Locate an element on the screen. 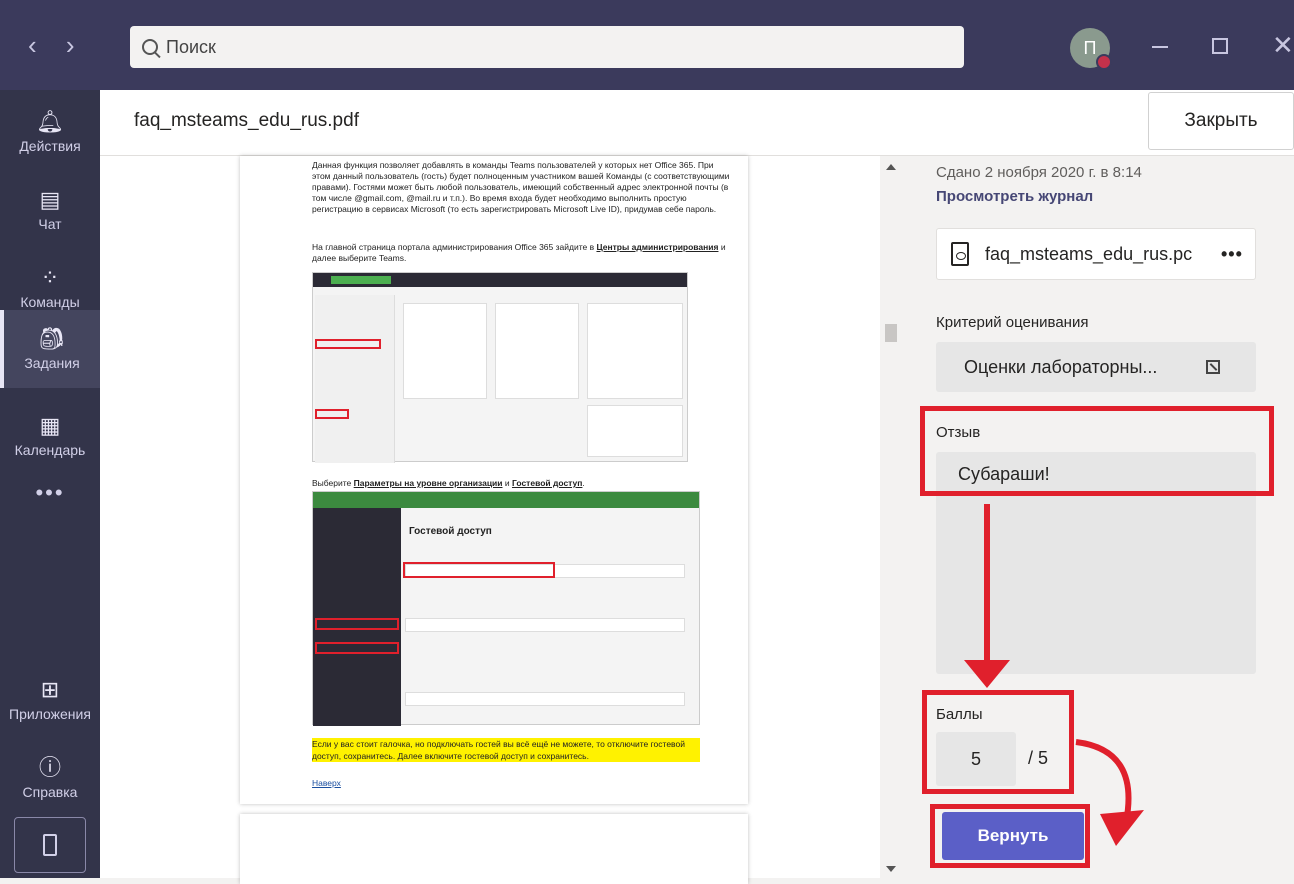 The width and height of the screenshot is (1294, 884). doc-link: Параметры на уровне организации is located at coordinates (428, 483).